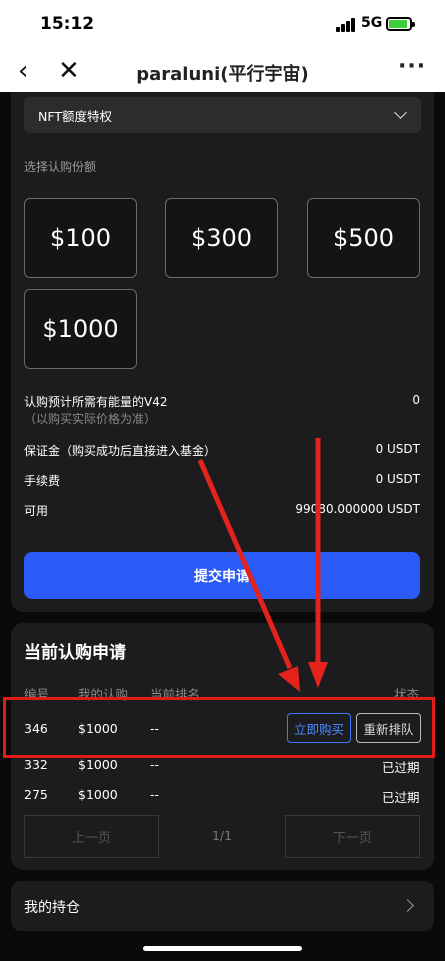 The width and height of the screenshot is (445, 961). I want to click on row2-id: 332, so click(36, 764).